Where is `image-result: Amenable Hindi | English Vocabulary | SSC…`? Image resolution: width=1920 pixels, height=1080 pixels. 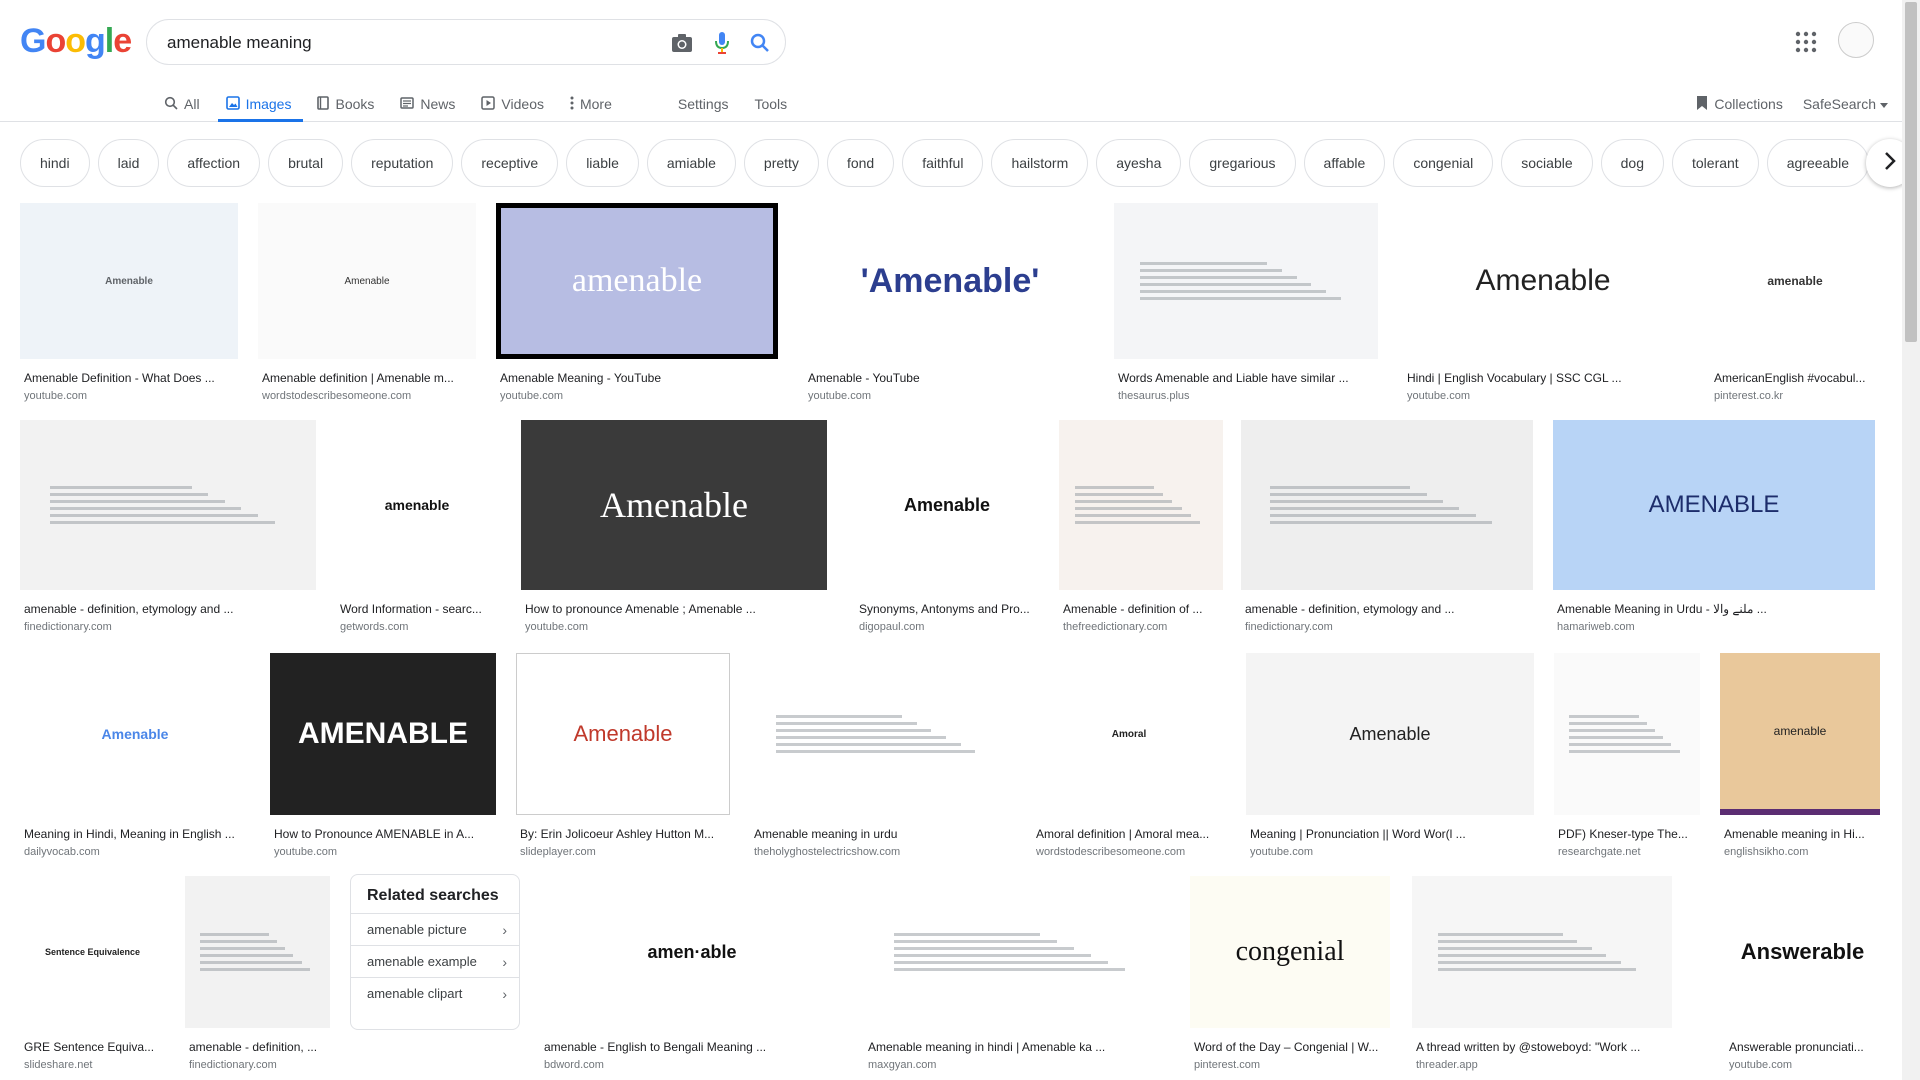
image-result: Amenable Hindi | English Vocabulary | SSC… is located at coordinates (1543, 307).